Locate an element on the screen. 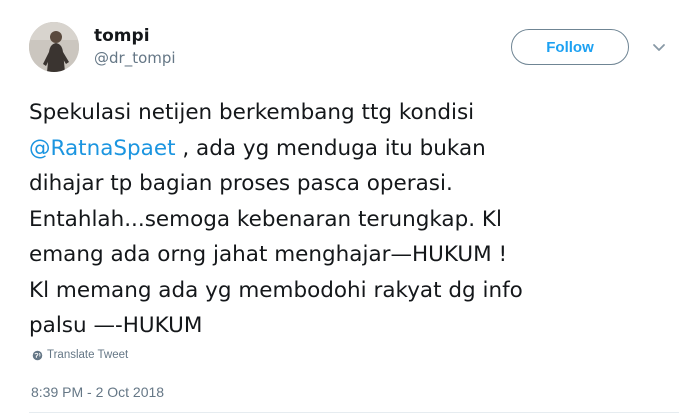 This screenshot has height=418, width=700. tweet-line-text: , ada yg menduga itu bukan is located at coordinates (330, 148).